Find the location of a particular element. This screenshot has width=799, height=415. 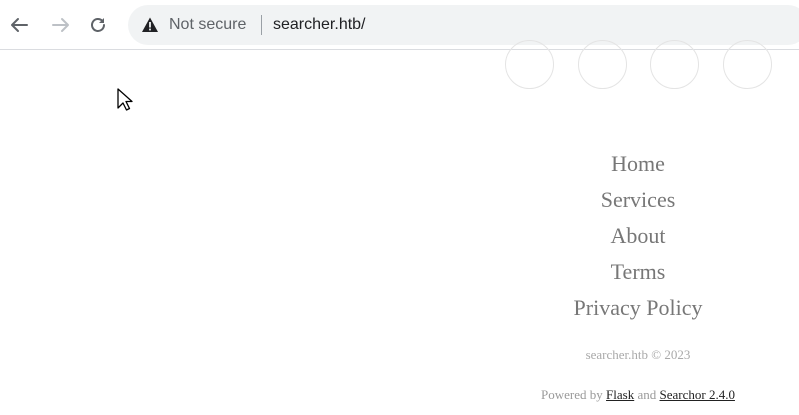

footer-menu-item: Privacy Policy is located at coordinates (638, 308).